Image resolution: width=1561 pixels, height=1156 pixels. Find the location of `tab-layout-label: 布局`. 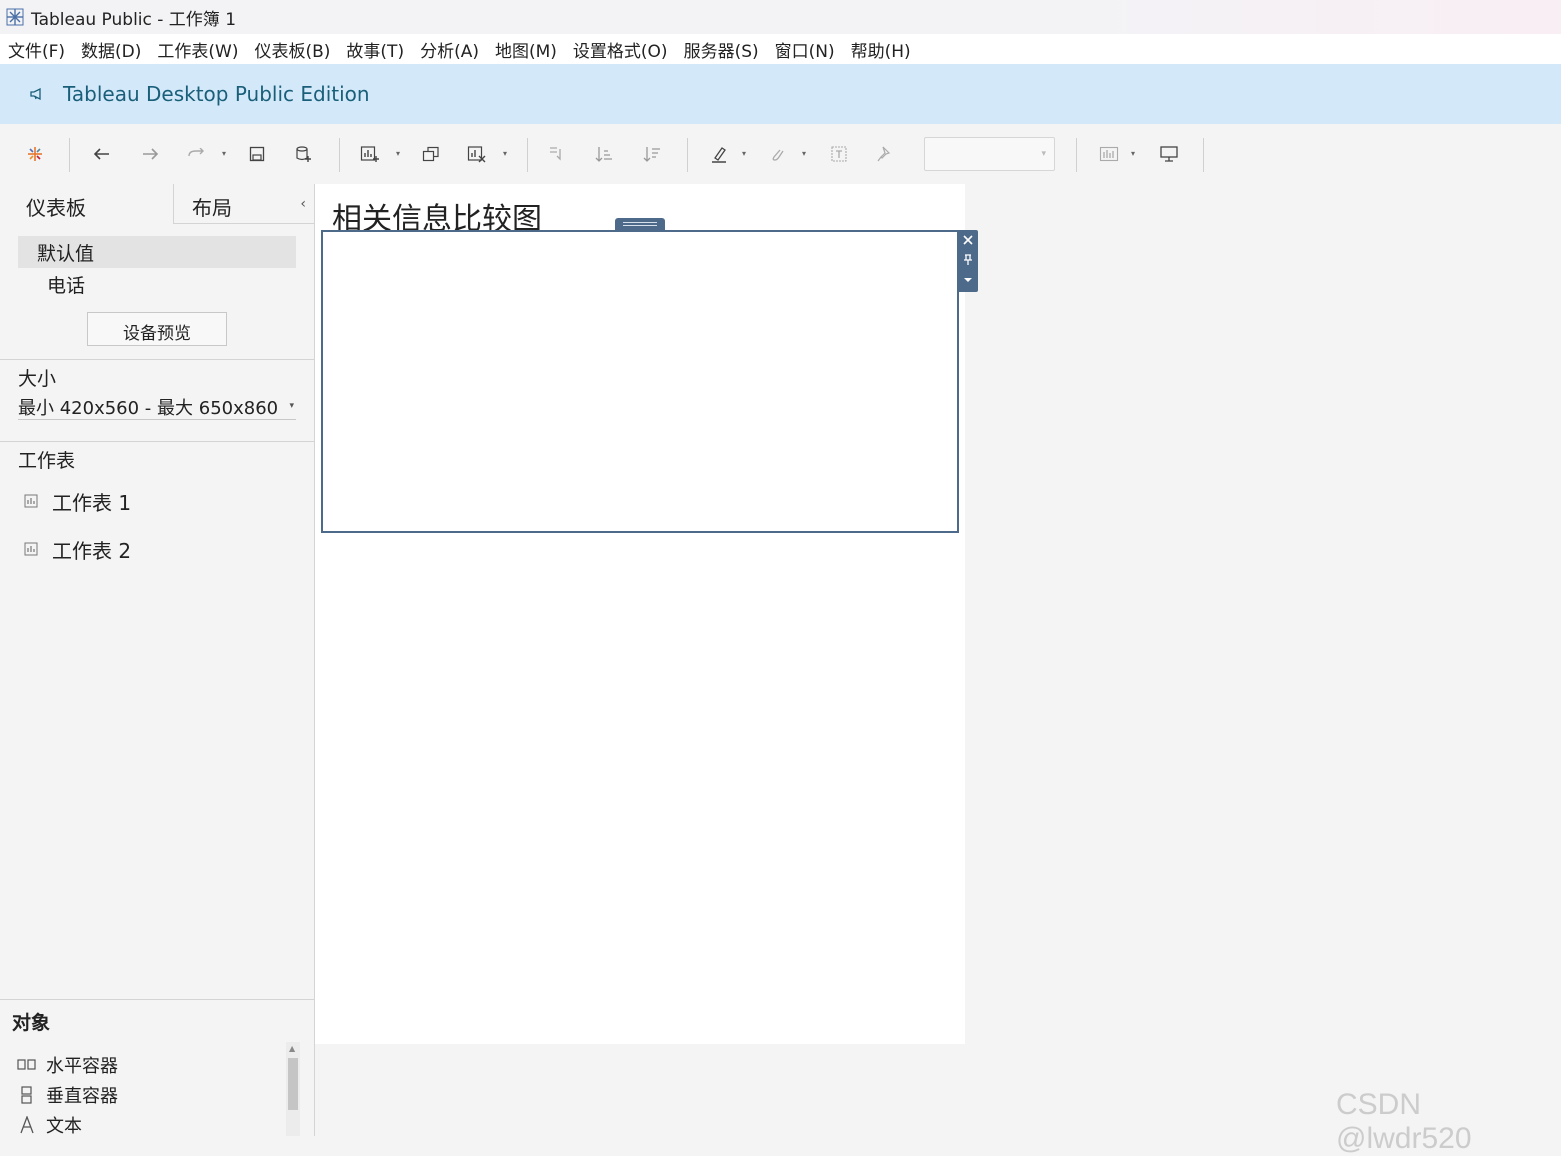

tab-layout-label: 布局 is located at coordinates (212, 208).